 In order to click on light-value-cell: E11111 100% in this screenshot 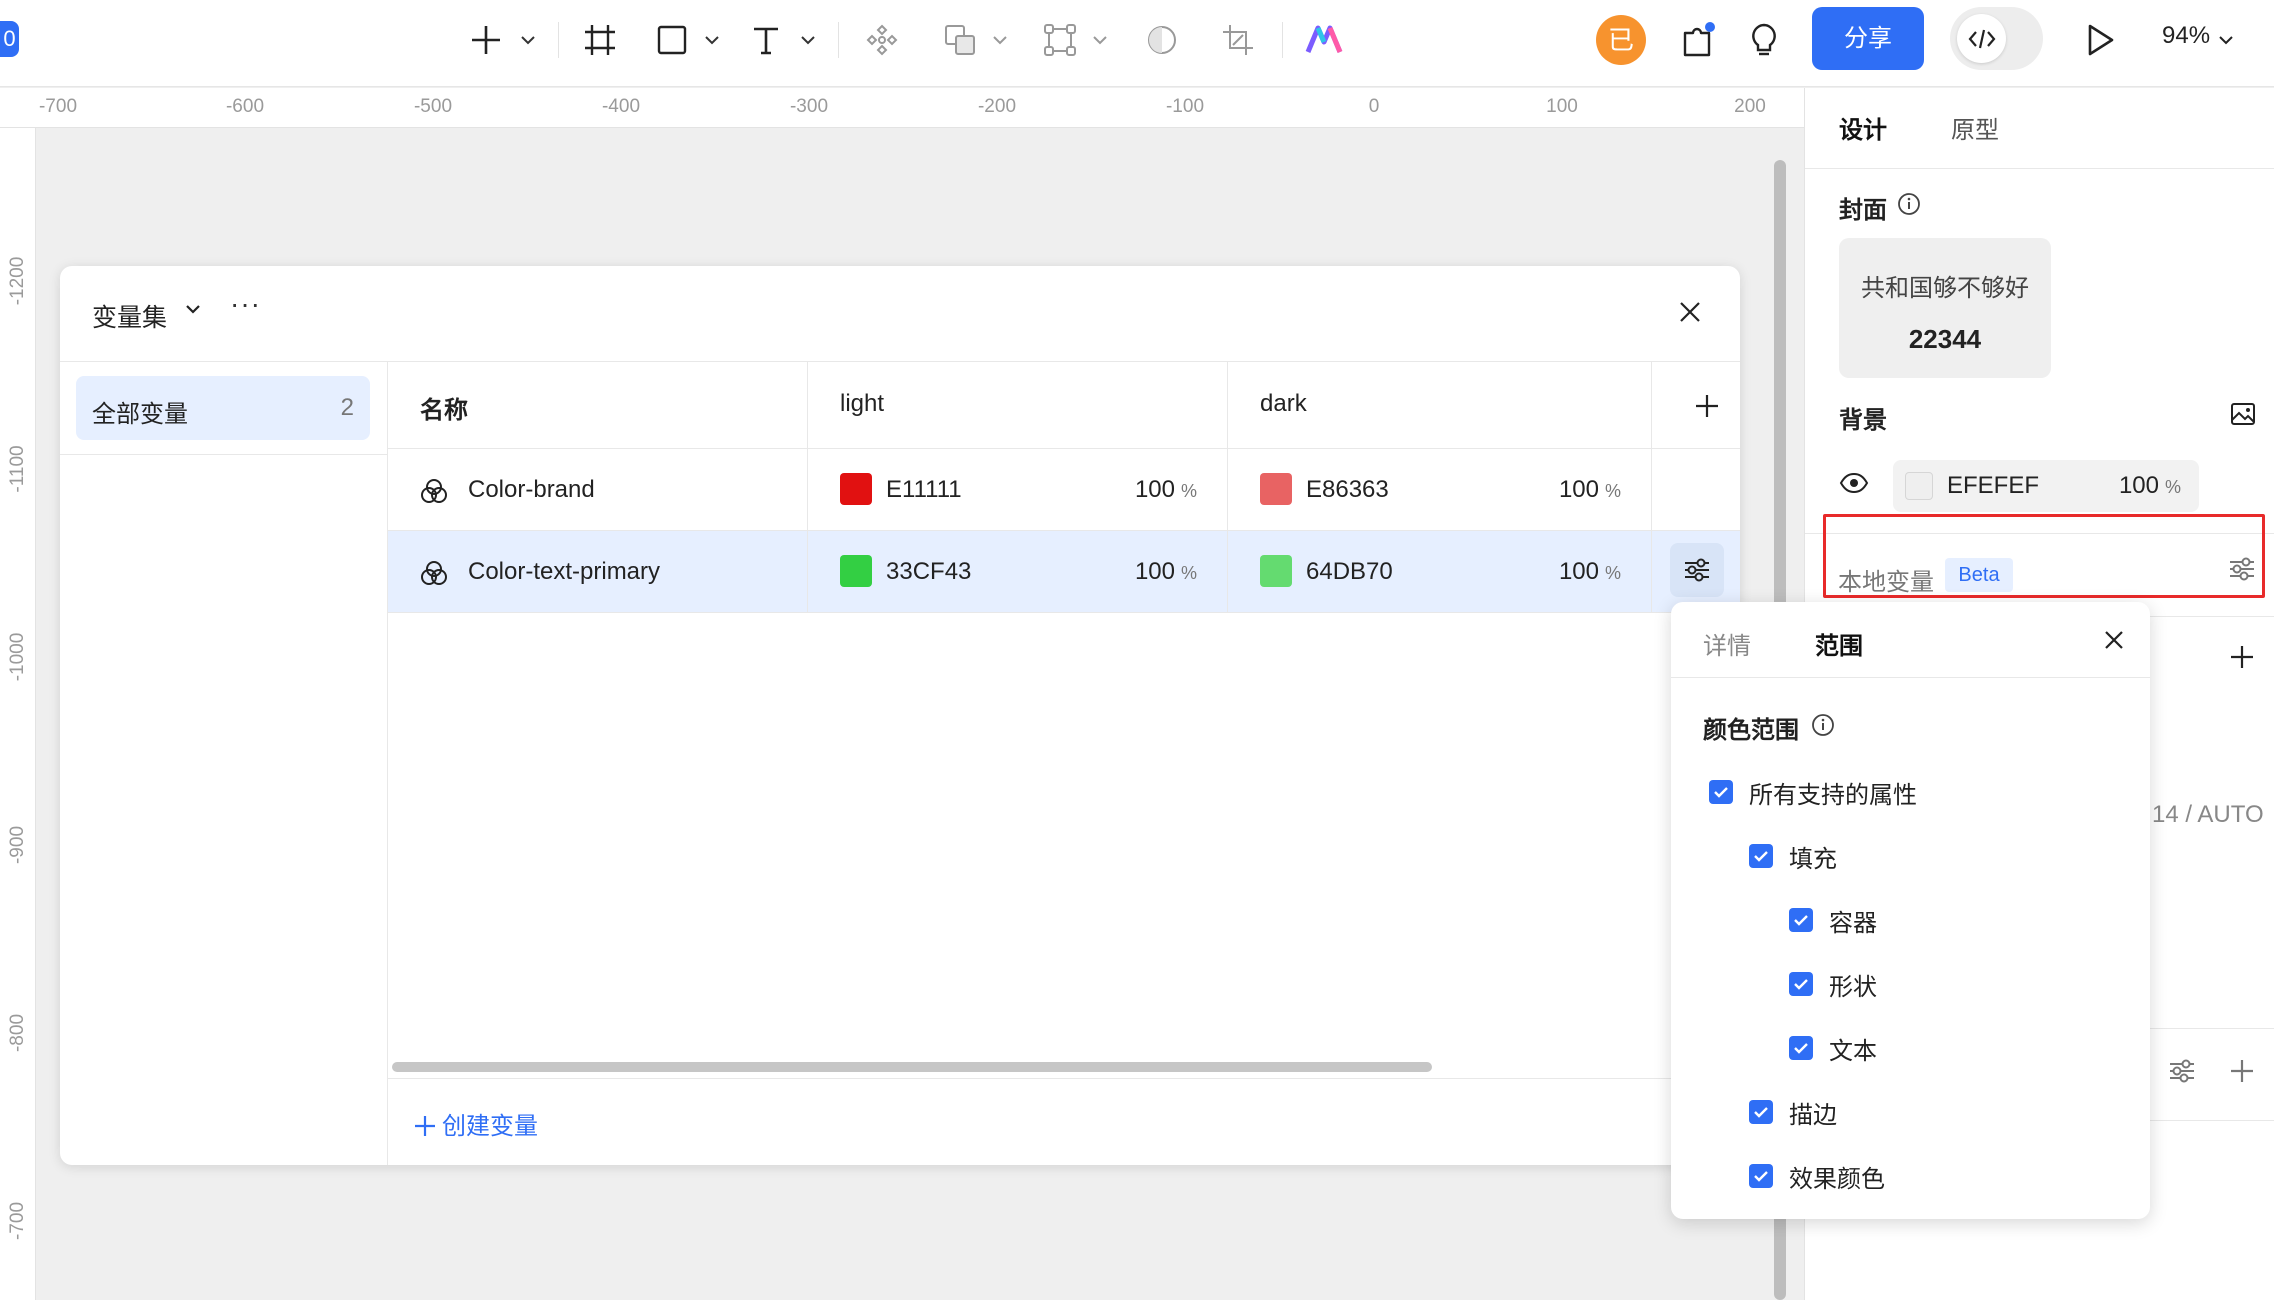, I will do `click(1018, 490)`.